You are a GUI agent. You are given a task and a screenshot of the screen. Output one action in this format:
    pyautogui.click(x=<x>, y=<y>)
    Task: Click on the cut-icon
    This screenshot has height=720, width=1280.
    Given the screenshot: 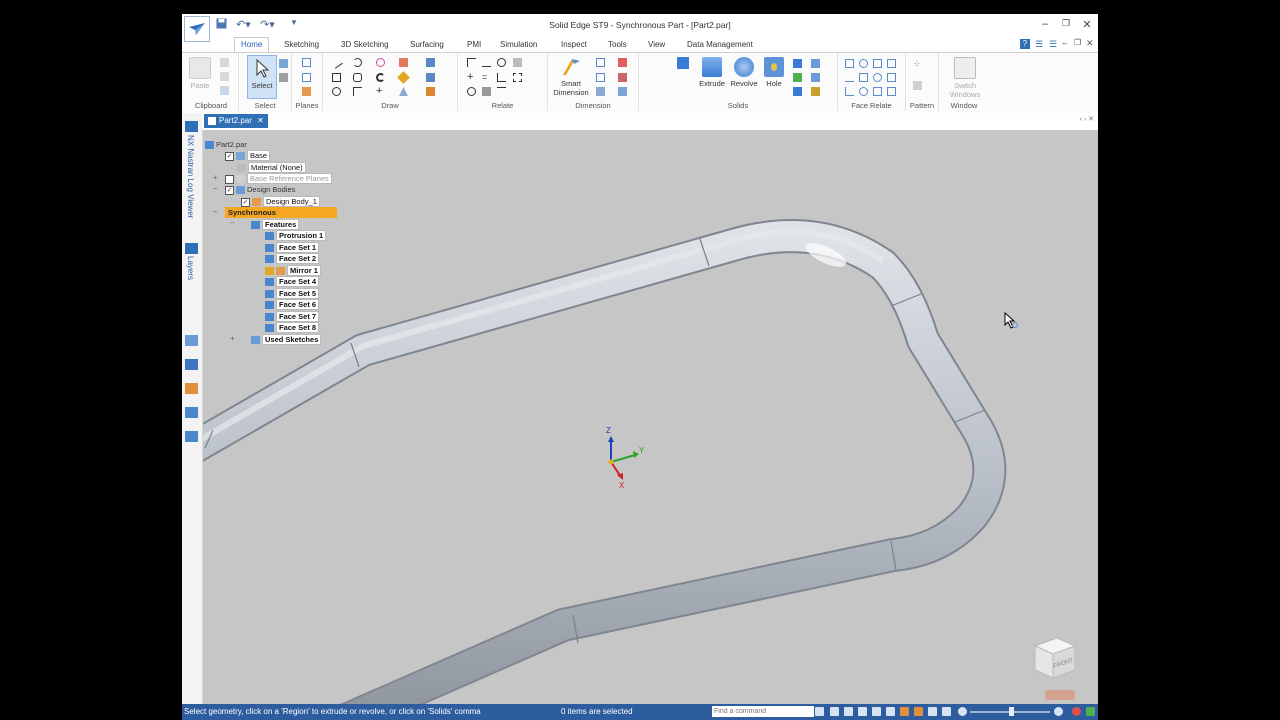 What is the action you would take?
    pyautogui.click(x=224, y=62)
    